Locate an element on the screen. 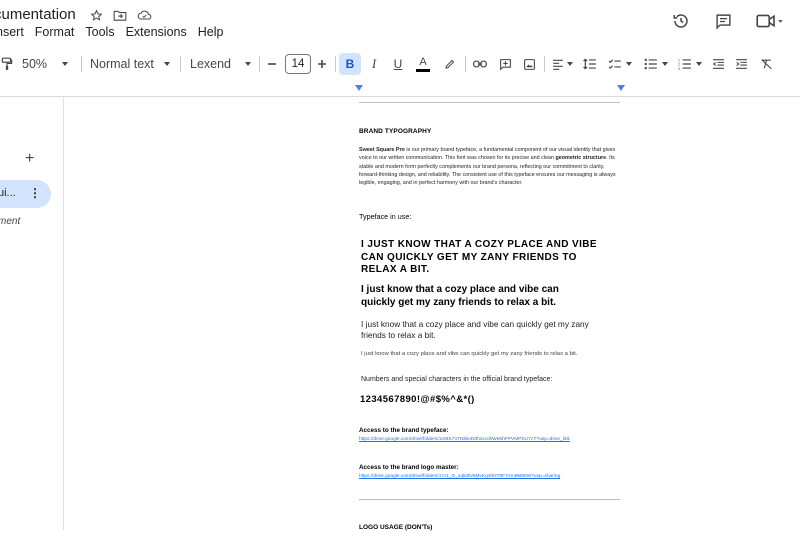 The width and height of the screenshot is (800, 540). toolbar: 50% Normal text Lexend 14 B I U A 1 2 3 is located at coordinates (400, 64).